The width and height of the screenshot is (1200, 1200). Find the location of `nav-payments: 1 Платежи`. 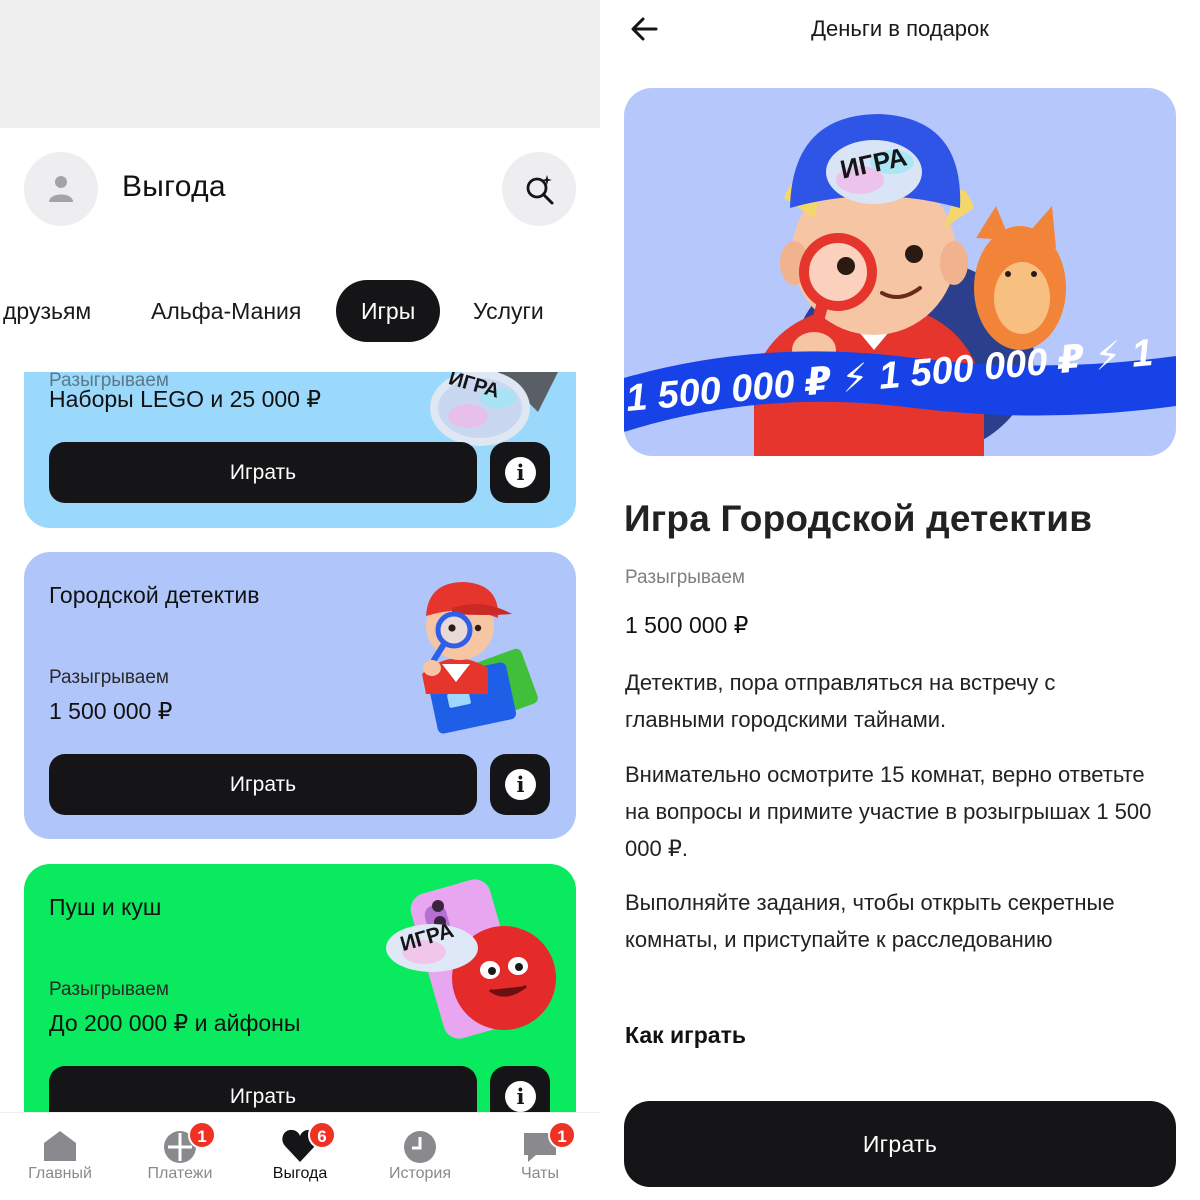

nav-payments: 1 Платежи is located at coordinates (180, 1156).